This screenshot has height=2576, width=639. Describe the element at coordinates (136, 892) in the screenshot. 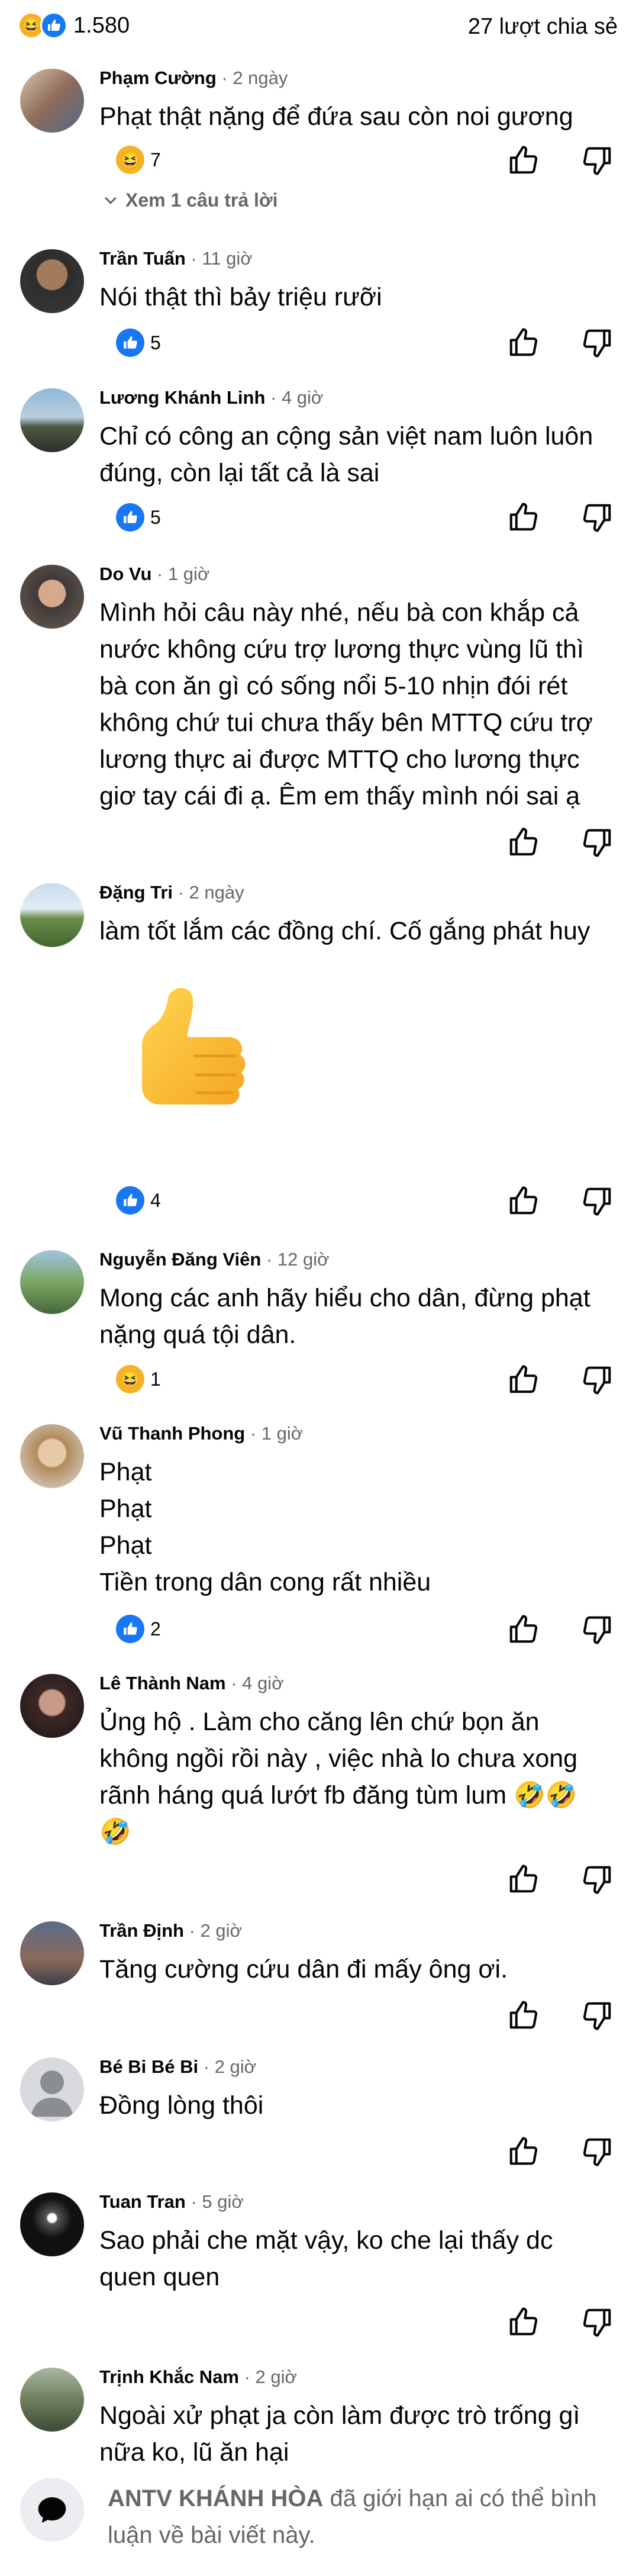

I see `comment-author: Đặng Tri` at that location.